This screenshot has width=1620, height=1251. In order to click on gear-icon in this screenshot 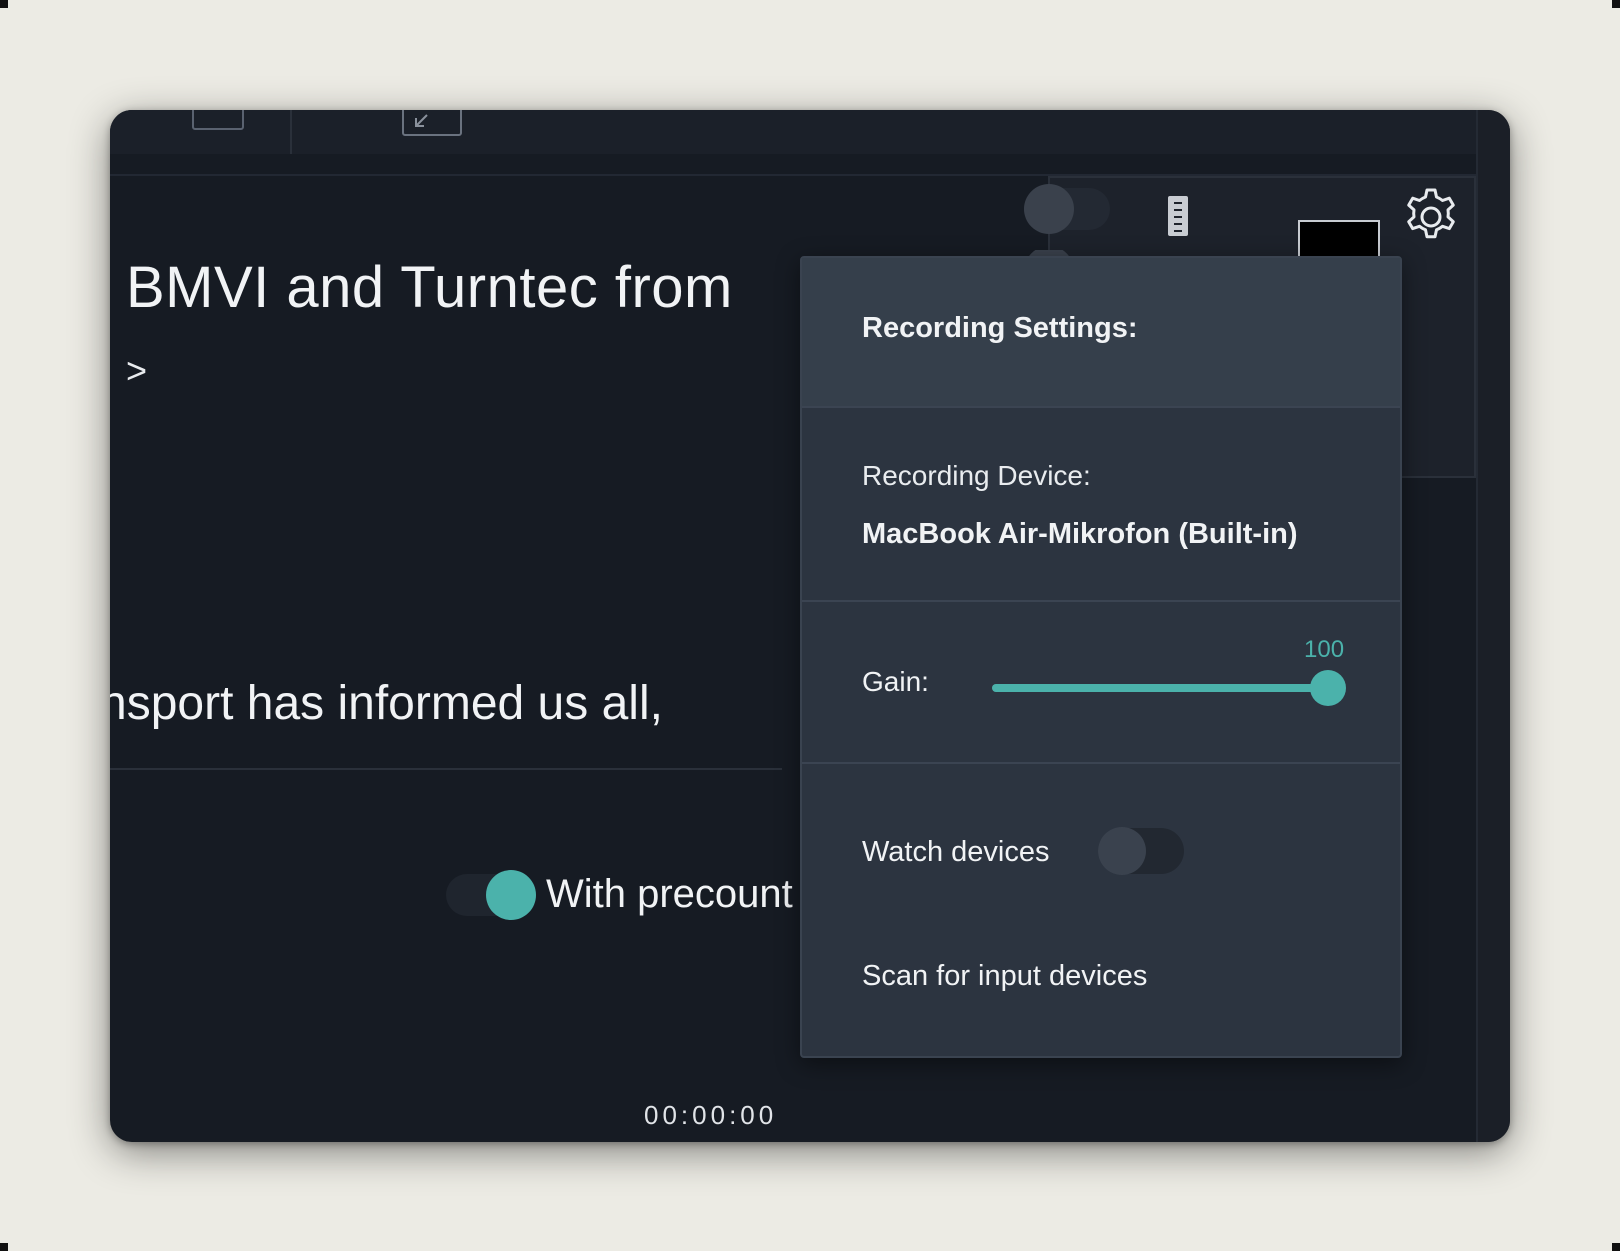, I will do `click(1431, 217)`.